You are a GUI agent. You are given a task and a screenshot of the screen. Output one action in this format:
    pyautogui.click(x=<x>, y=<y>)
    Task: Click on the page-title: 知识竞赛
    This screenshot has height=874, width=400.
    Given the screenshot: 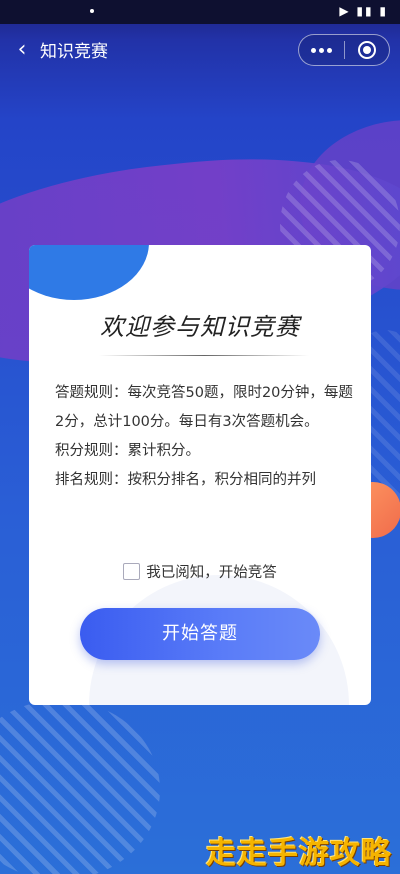 What is the action you would take?
    pyautogui.click(x=74, y=52)
    